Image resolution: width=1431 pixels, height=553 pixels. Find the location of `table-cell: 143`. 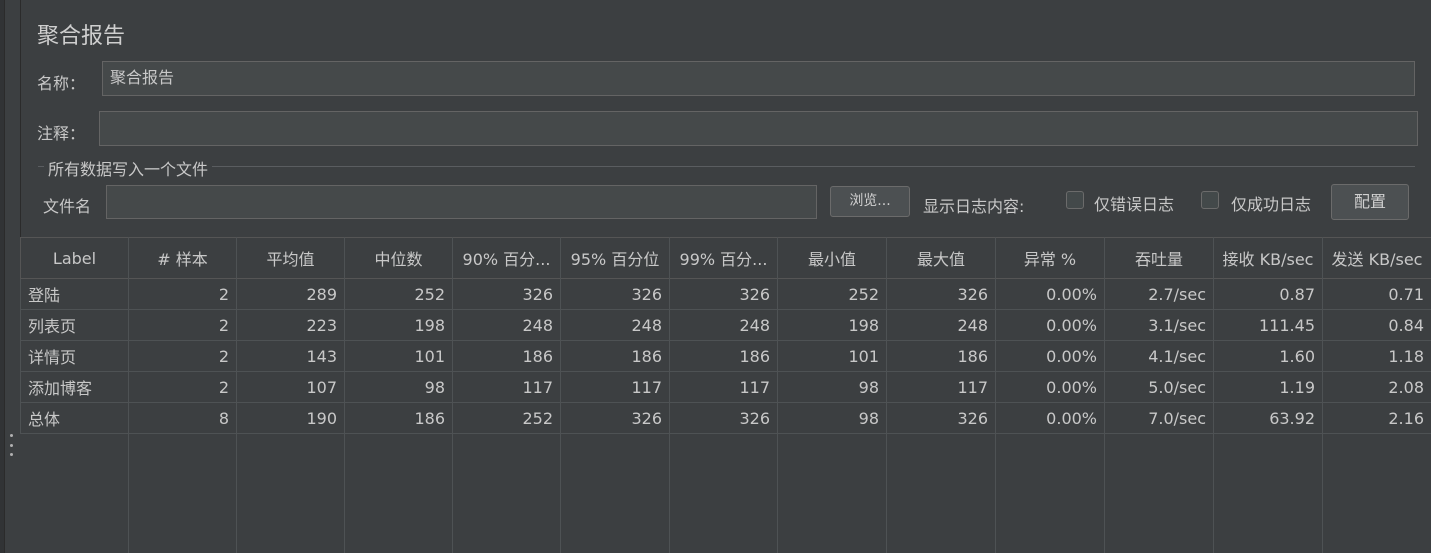

table-cell: 143 is located at coordinates (290, 356).